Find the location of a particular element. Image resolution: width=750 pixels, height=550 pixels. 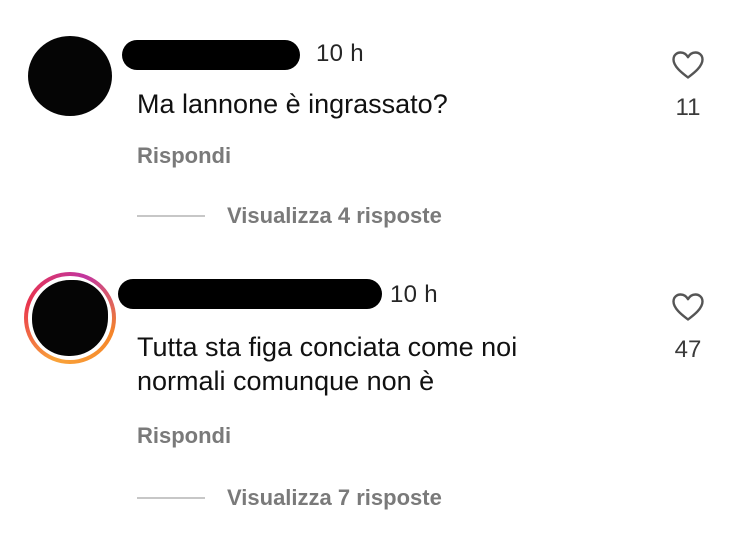

view-replies-button: Visualizza 7 risposte is located at coordinates (289, 498).